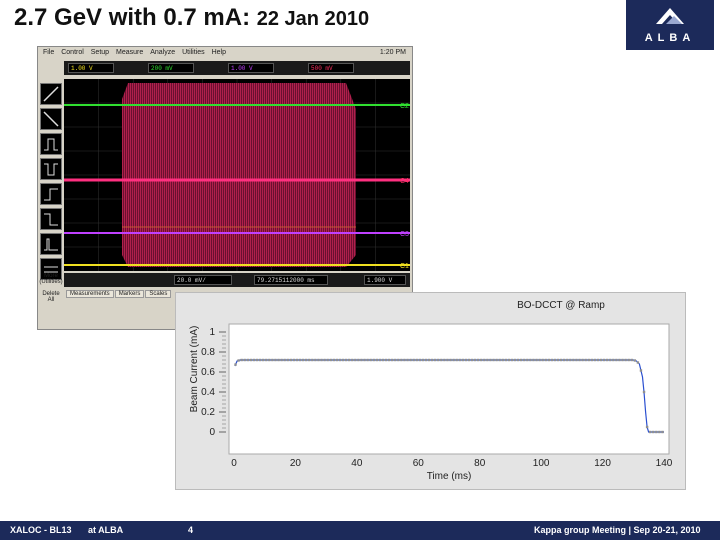 The height and width of the screenshot is (540, 720). What do you see at coordinates (51, 282) in the screenshot?
I see `utilities-label: (Utilities)` at bounding box center [51, 282].